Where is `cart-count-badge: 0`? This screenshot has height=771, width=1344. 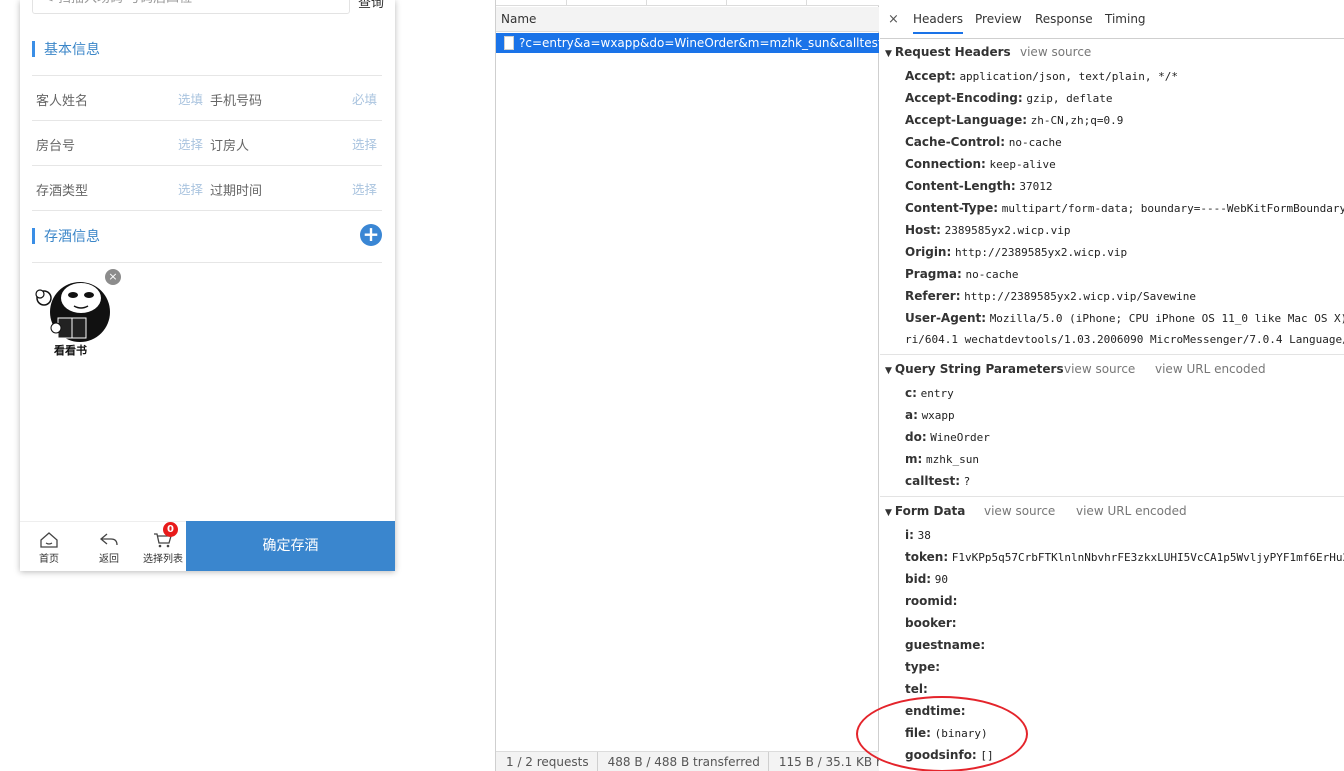
cart-count-badge: 0 is located at coordinates (170, 529).